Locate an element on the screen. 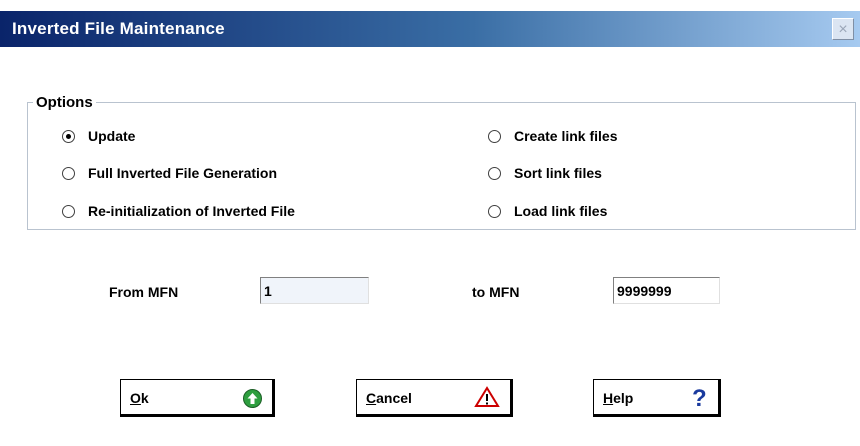 The width and height of the screenshot is (860, 446). ok-button-label: Ok is located at coordinates (139, 398).